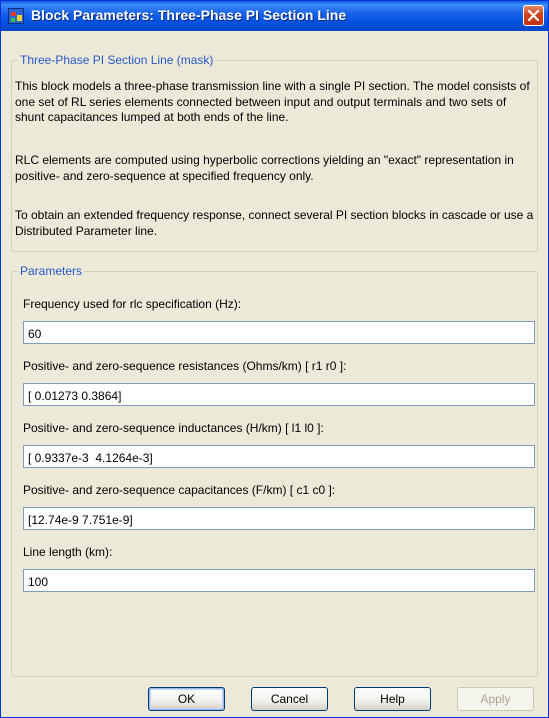  What do you see at coordinates (16, 16) in the screenshot?
I see `simulink-block-icon` at bounding box center [16, 16].